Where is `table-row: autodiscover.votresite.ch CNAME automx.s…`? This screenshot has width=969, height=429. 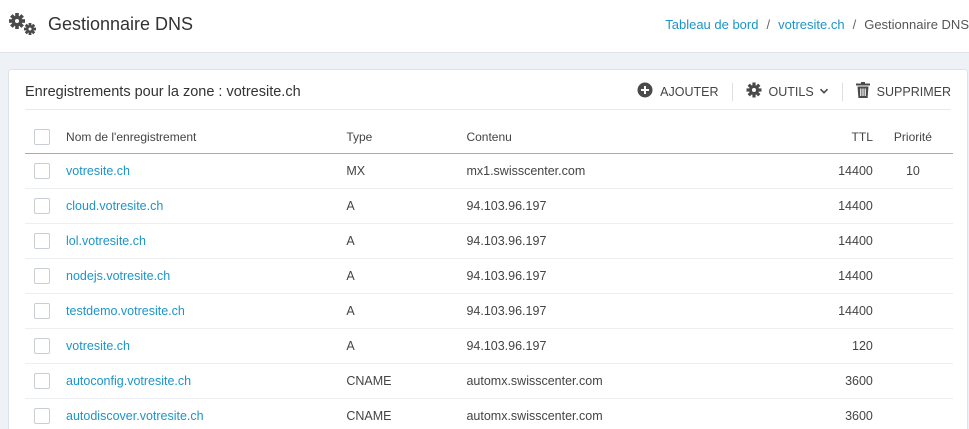 table-row: autodiscover.votresite.ch CNAME automx.s… is located at coordinates (489, 413).